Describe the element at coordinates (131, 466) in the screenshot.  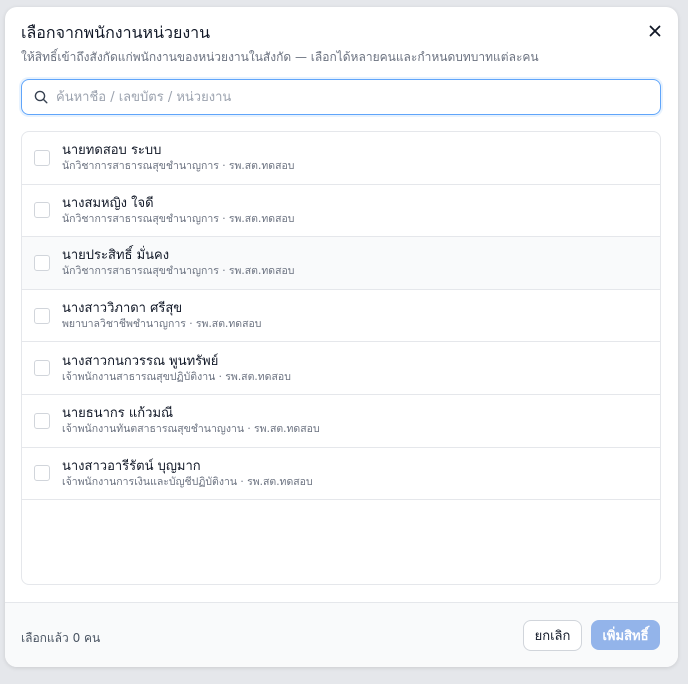
I see `employee-name: นางสาวอารีรัตน์ บุญมาก` at that location.